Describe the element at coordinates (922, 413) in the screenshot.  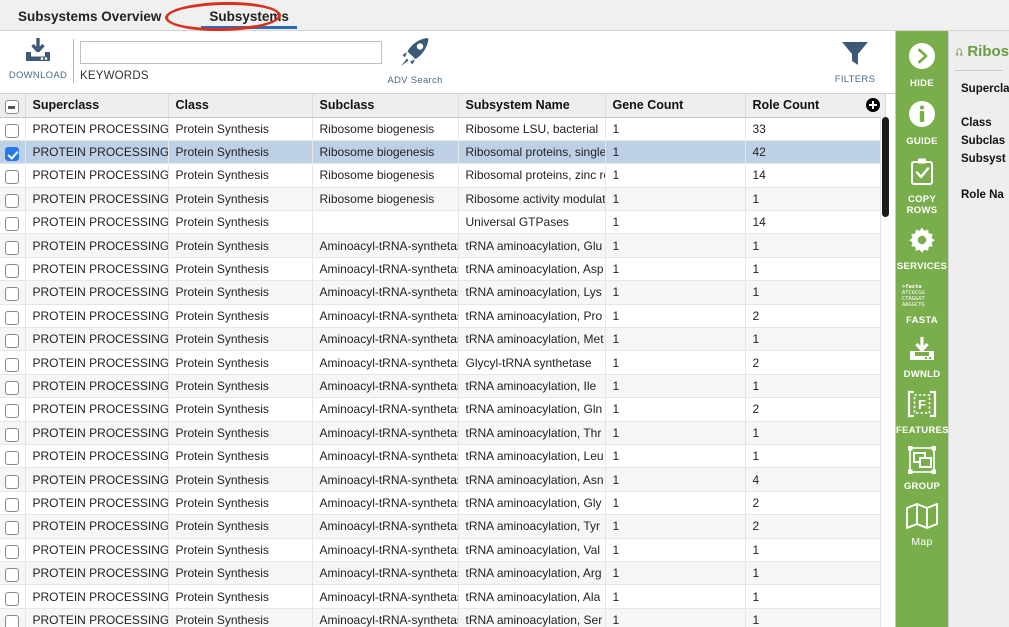
I see `rail-item-features: F FEATURES` at that location.